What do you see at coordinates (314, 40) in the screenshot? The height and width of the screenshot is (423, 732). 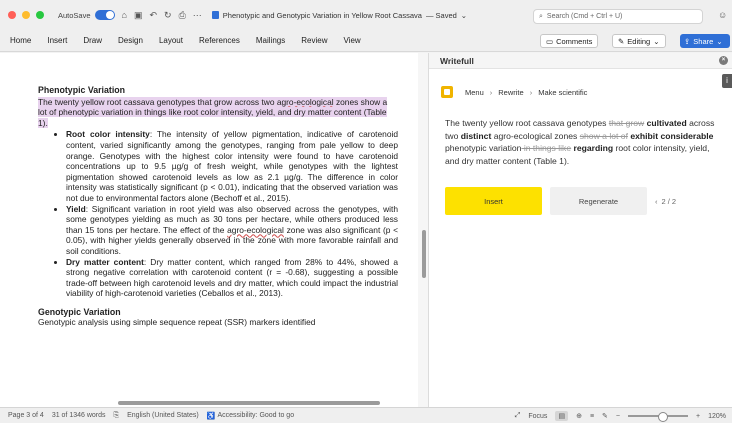 I see `tab-review: Review` at bounding box center [314, 40].